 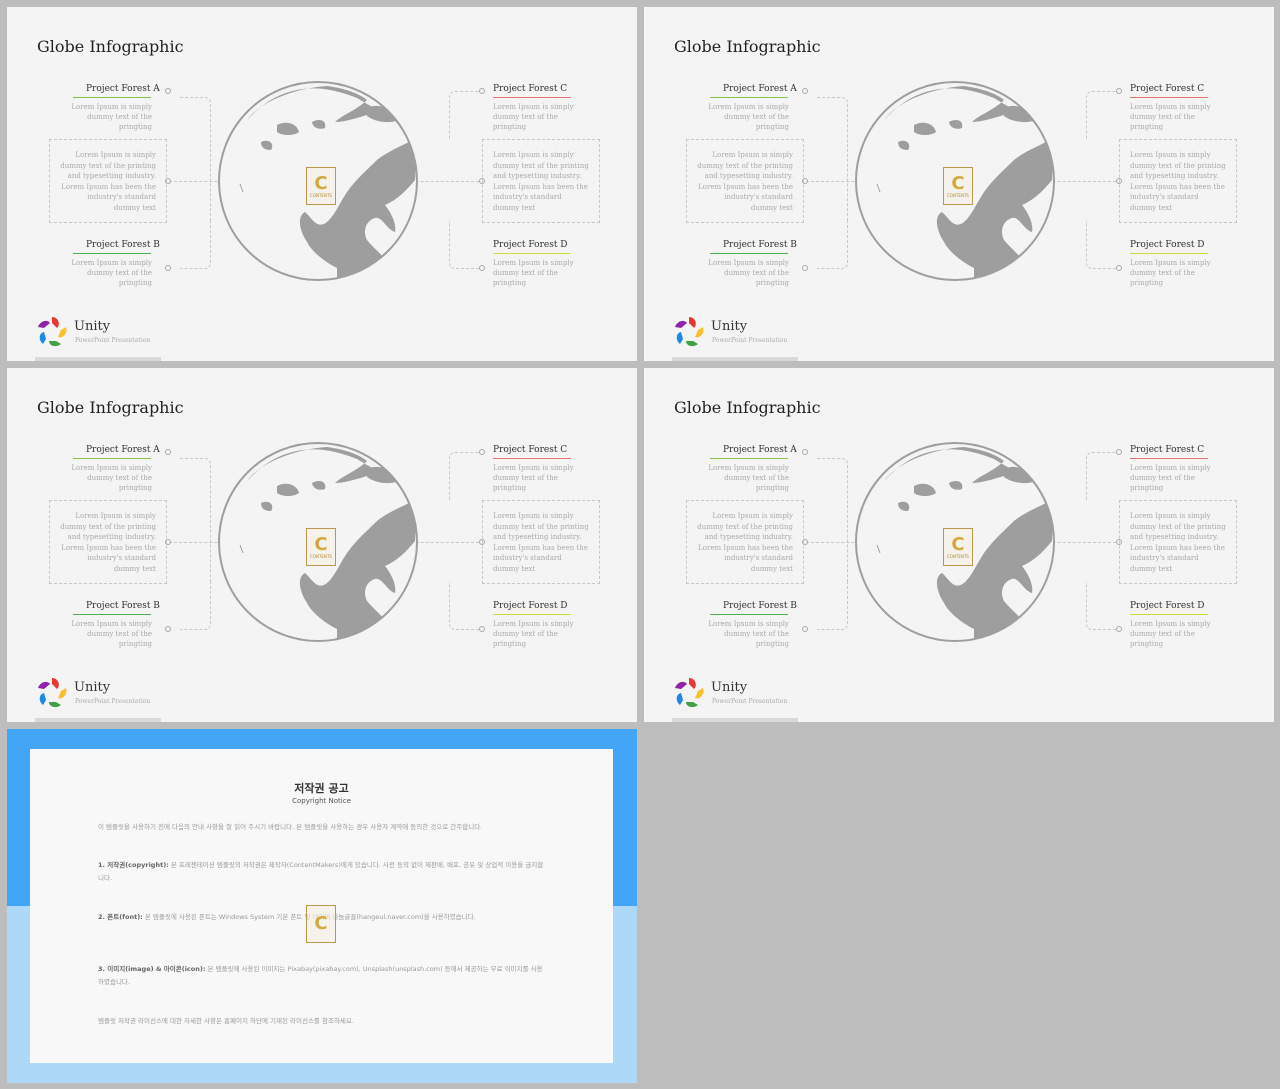 I want to click on section-2-heading: 2. 폰트(font):, so click(x=120, y=917).